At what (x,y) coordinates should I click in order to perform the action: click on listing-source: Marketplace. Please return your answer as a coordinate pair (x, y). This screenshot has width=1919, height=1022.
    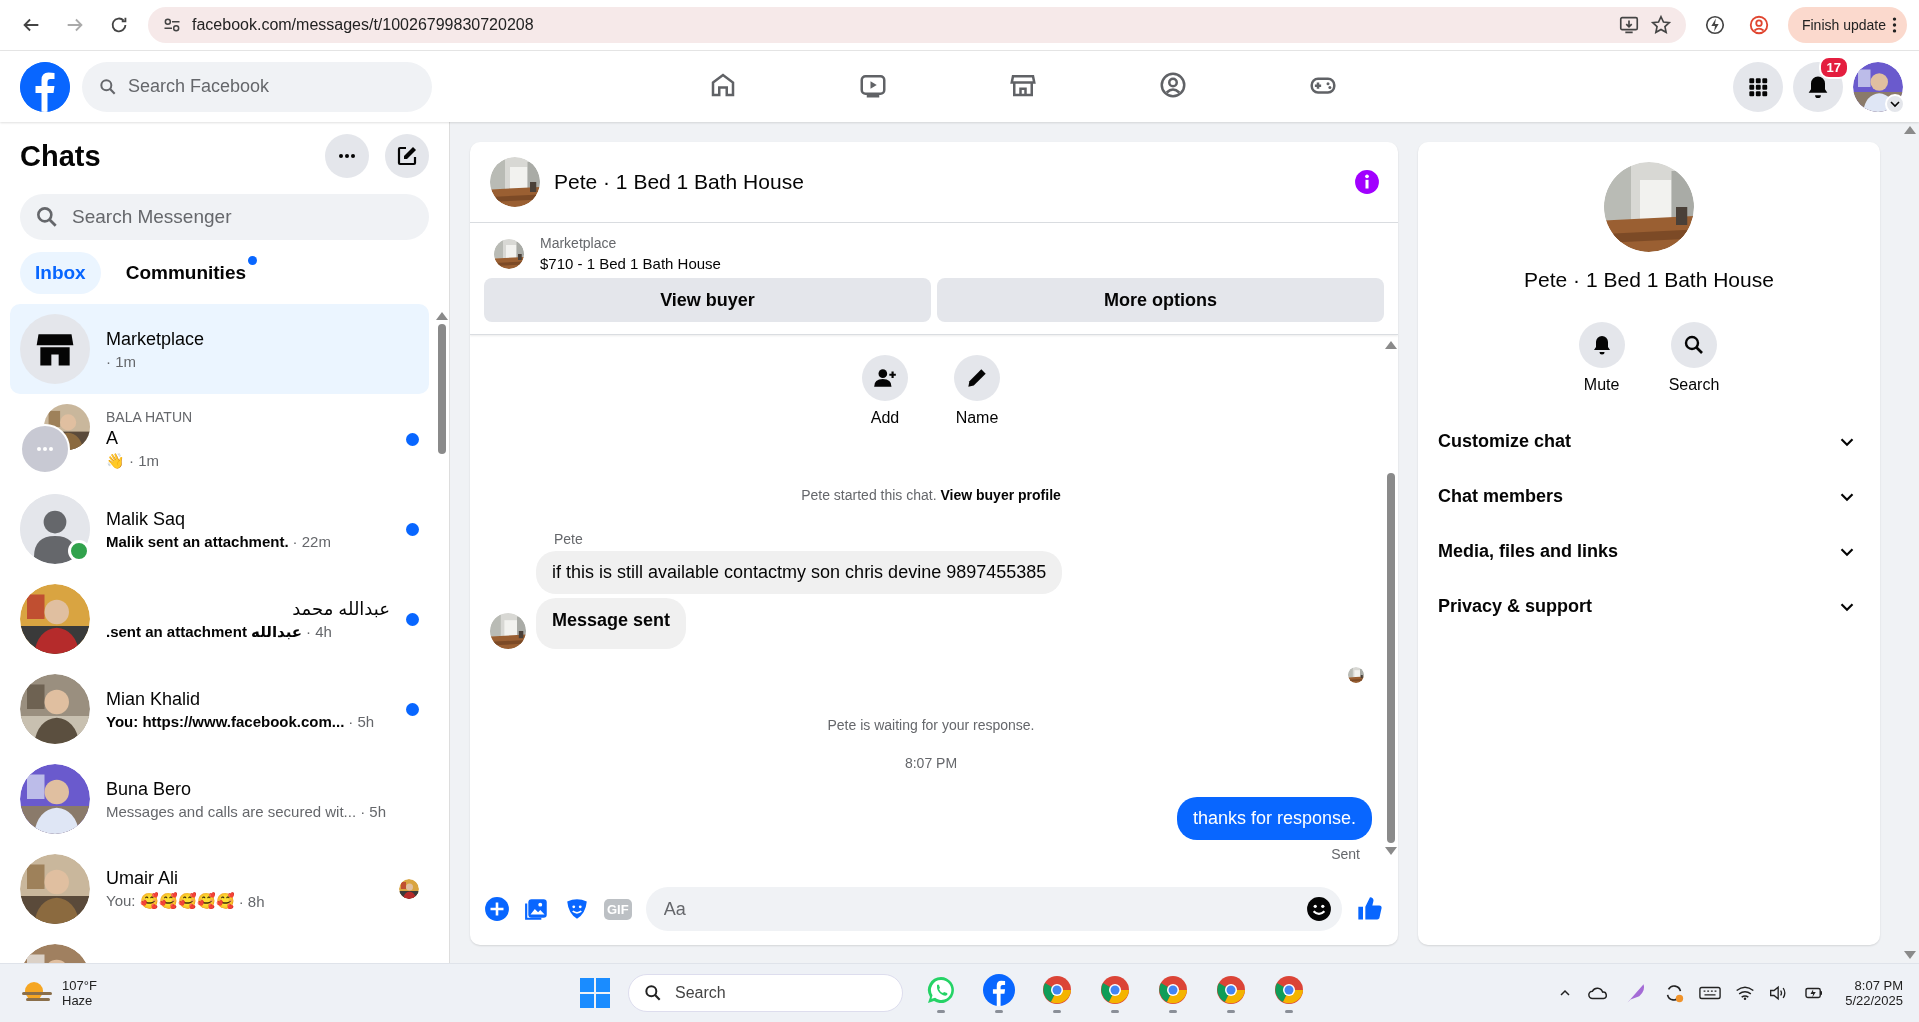
    Looking at the image, I should click on (579, 243).